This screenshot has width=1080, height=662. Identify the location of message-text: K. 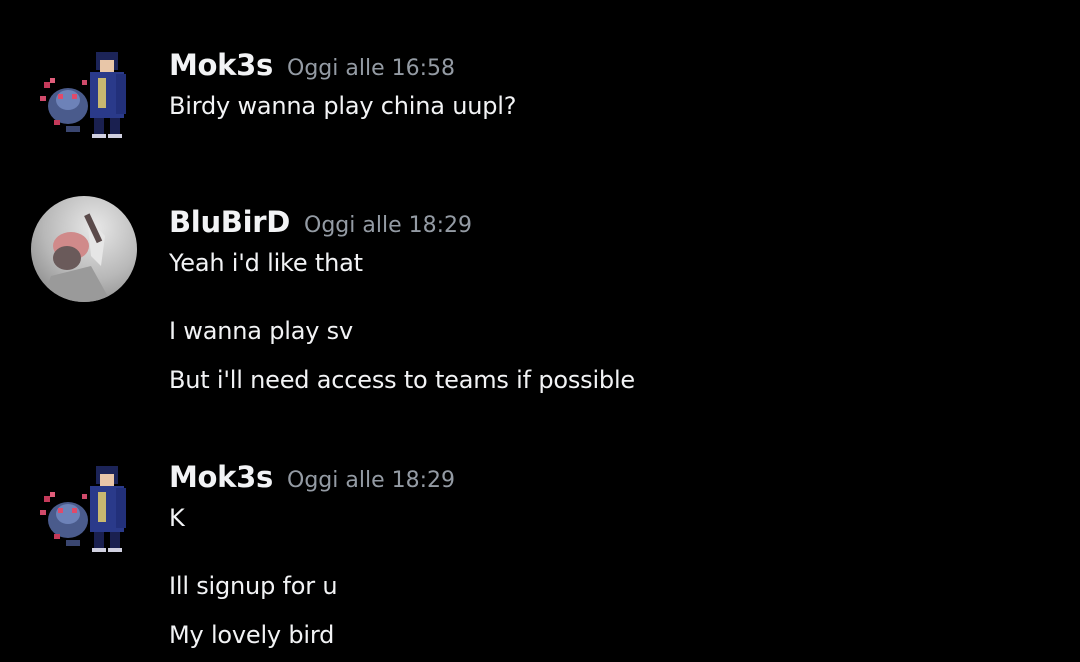
(177, 518).